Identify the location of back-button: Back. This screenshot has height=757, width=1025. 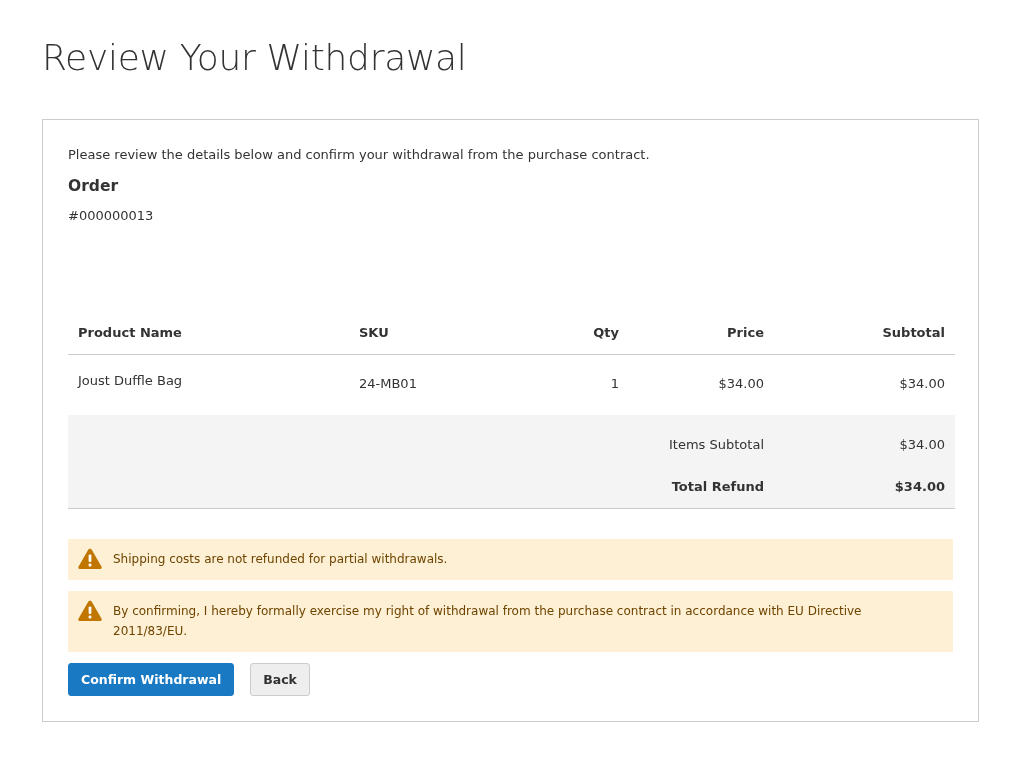
(280, 679).